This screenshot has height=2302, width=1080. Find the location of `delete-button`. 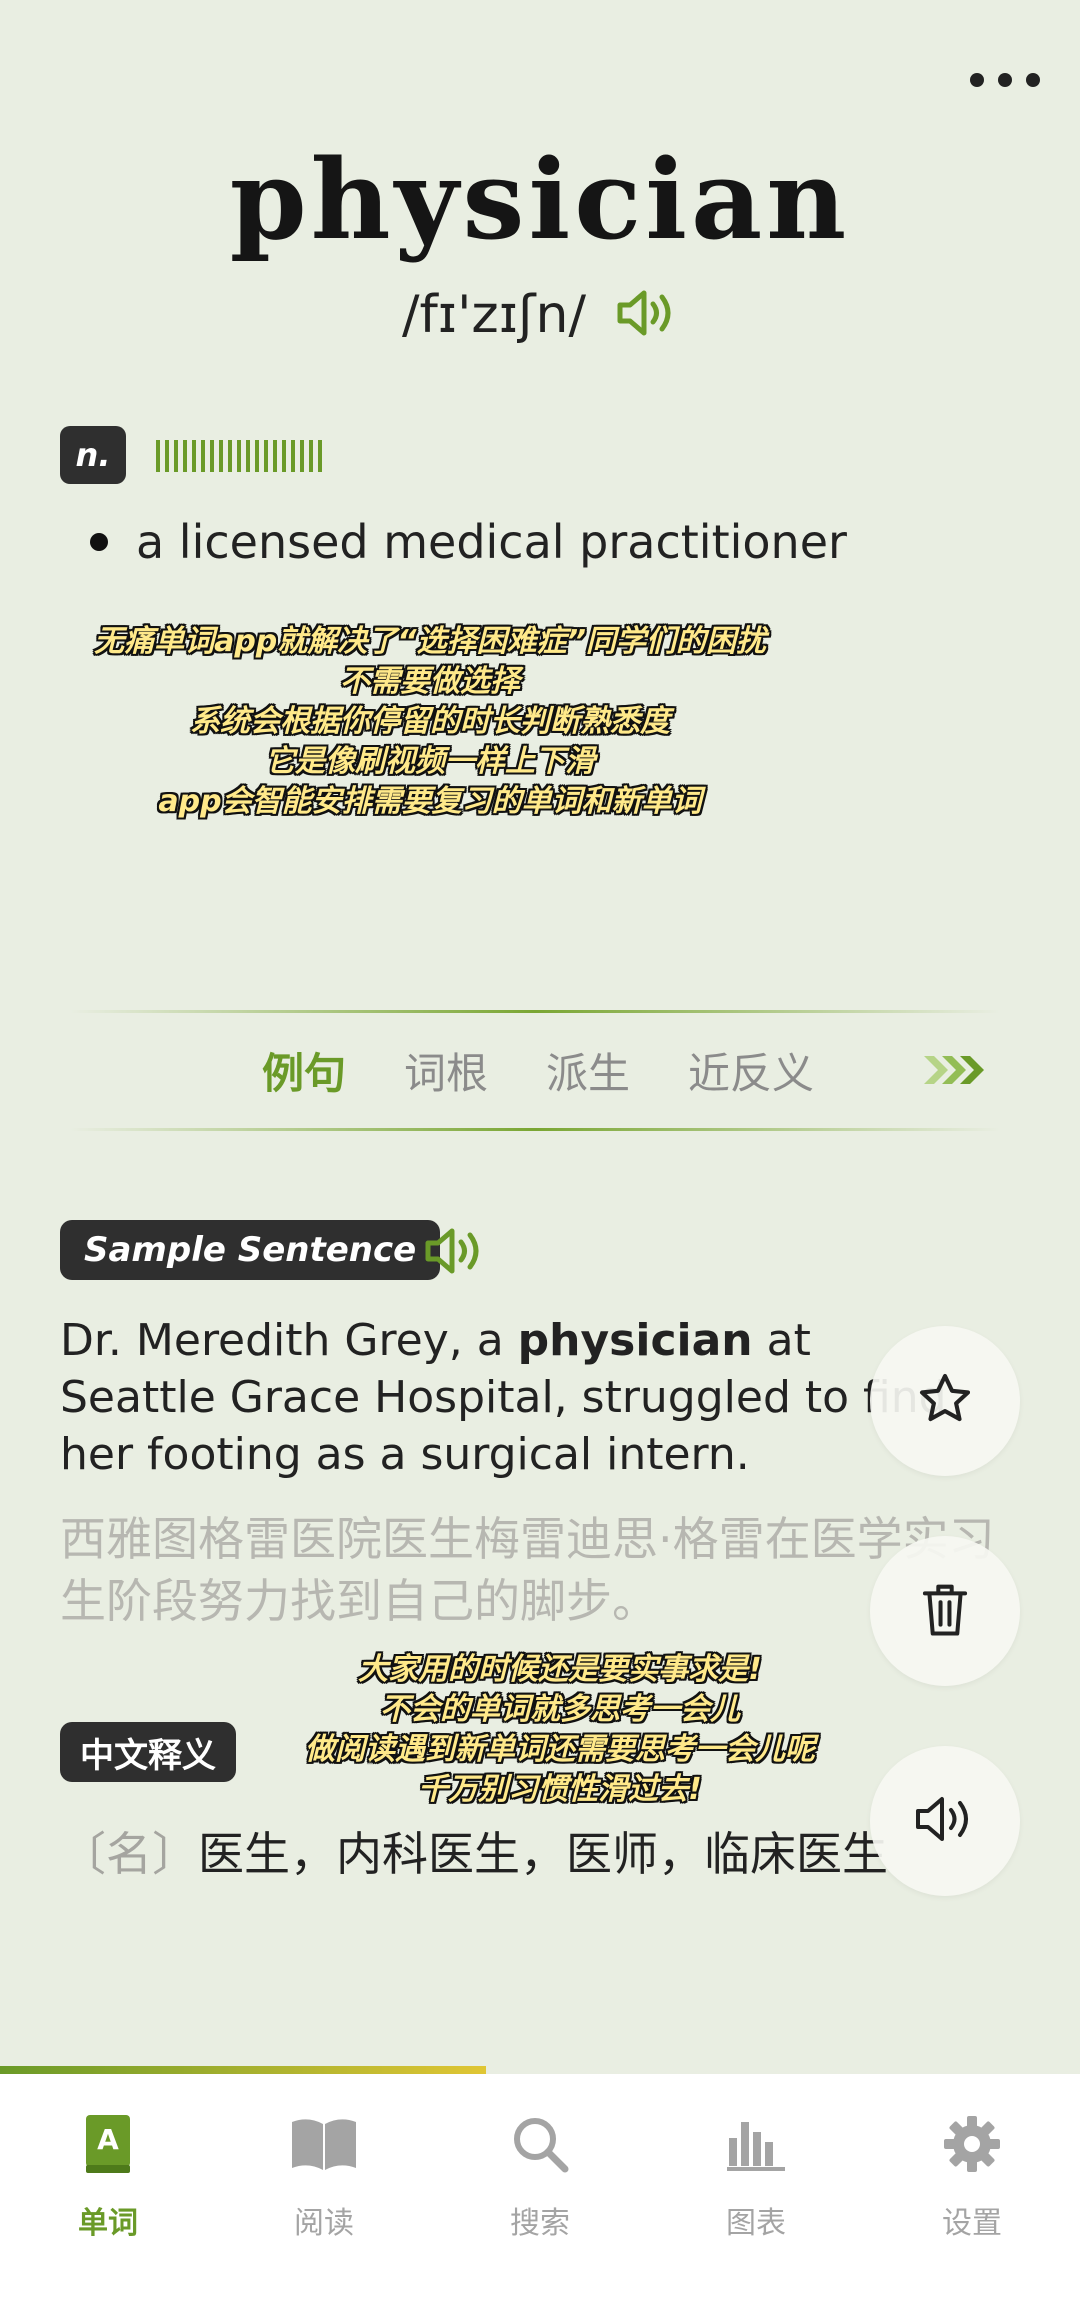

delete-button is located at coordinates (945, 1611).